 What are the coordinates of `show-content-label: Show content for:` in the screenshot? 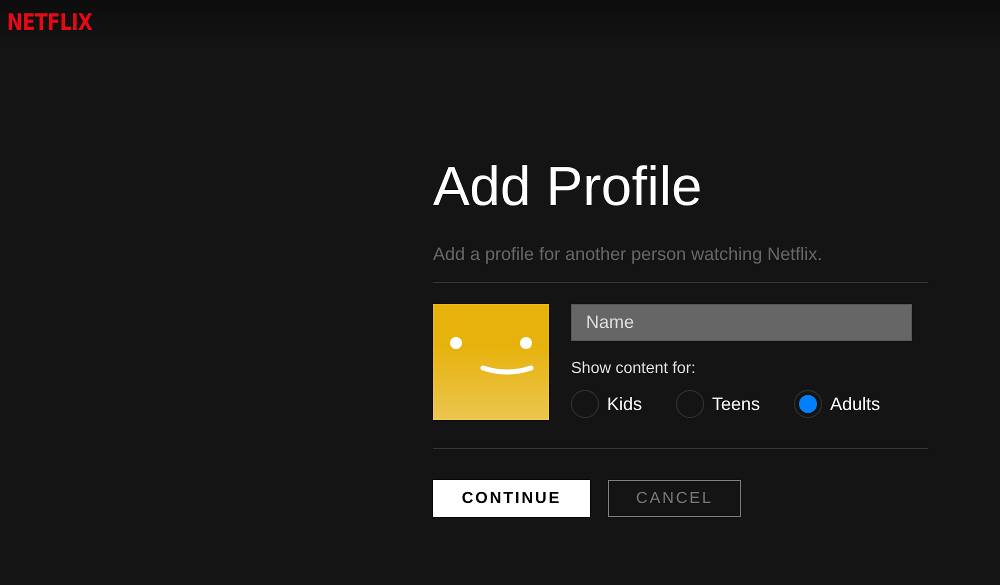 It's located at (634, 369).